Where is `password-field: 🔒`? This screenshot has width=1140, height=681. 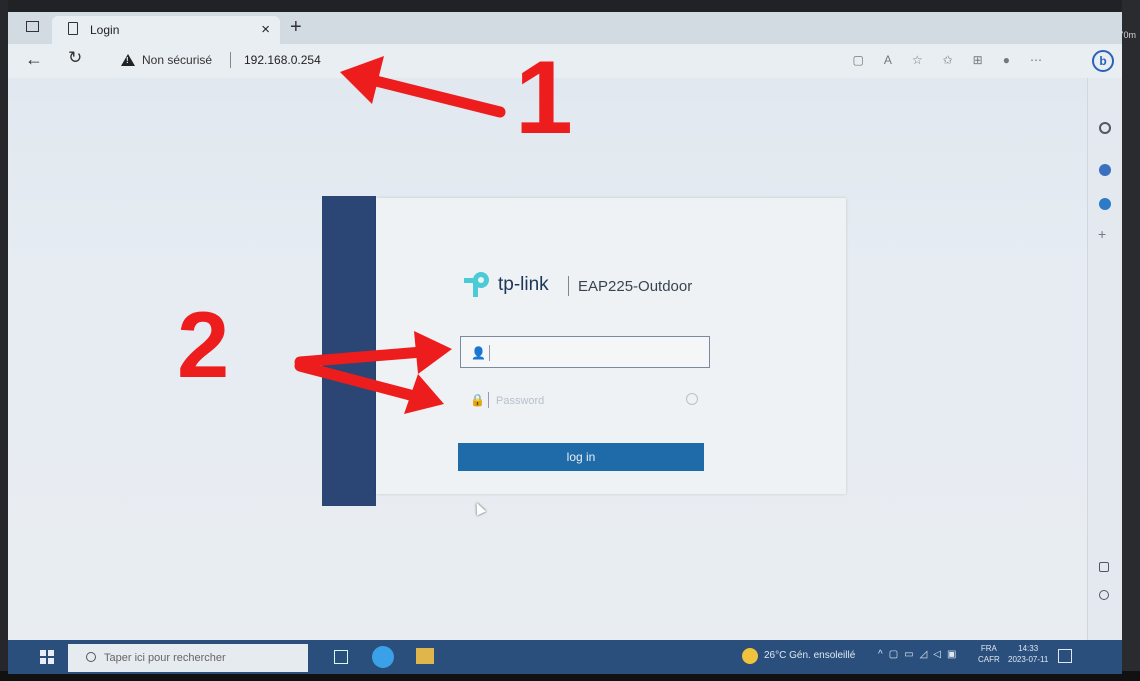
password-field: 🔒 is located at coordinates (585, 400).